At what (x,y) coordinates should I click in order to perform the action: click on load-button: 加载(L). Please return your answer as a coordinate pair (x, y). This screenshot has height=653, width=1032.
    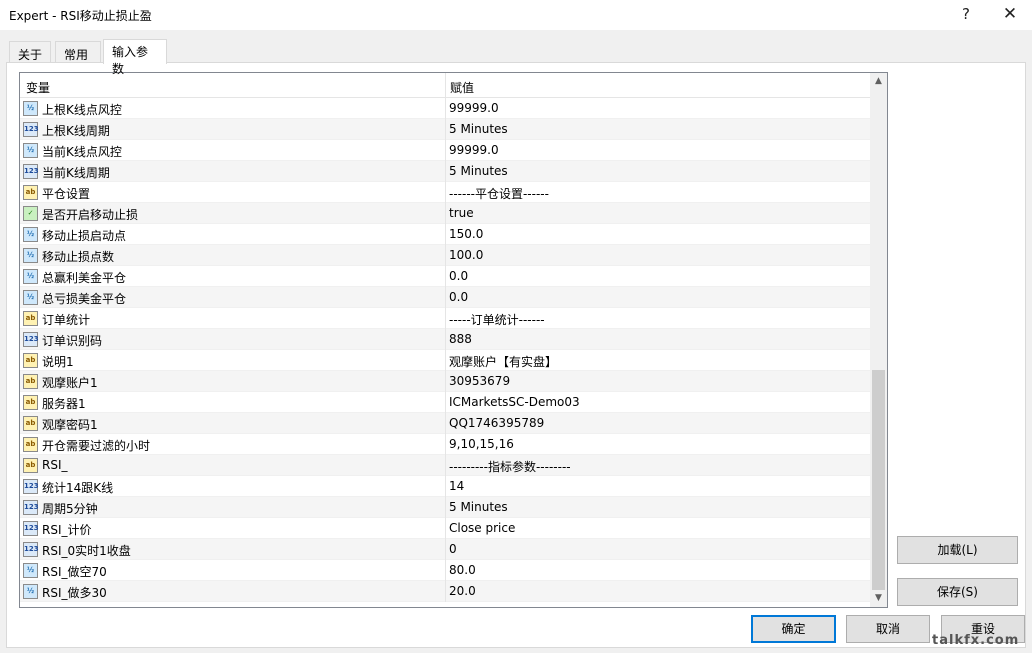
    Looking at the image, I should click on (957, 550).